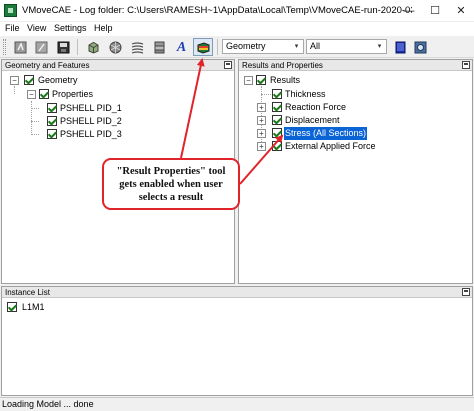 This screenshot has height=411, width=474. I want to click on instance-item: L1M1, so click(102, 307).